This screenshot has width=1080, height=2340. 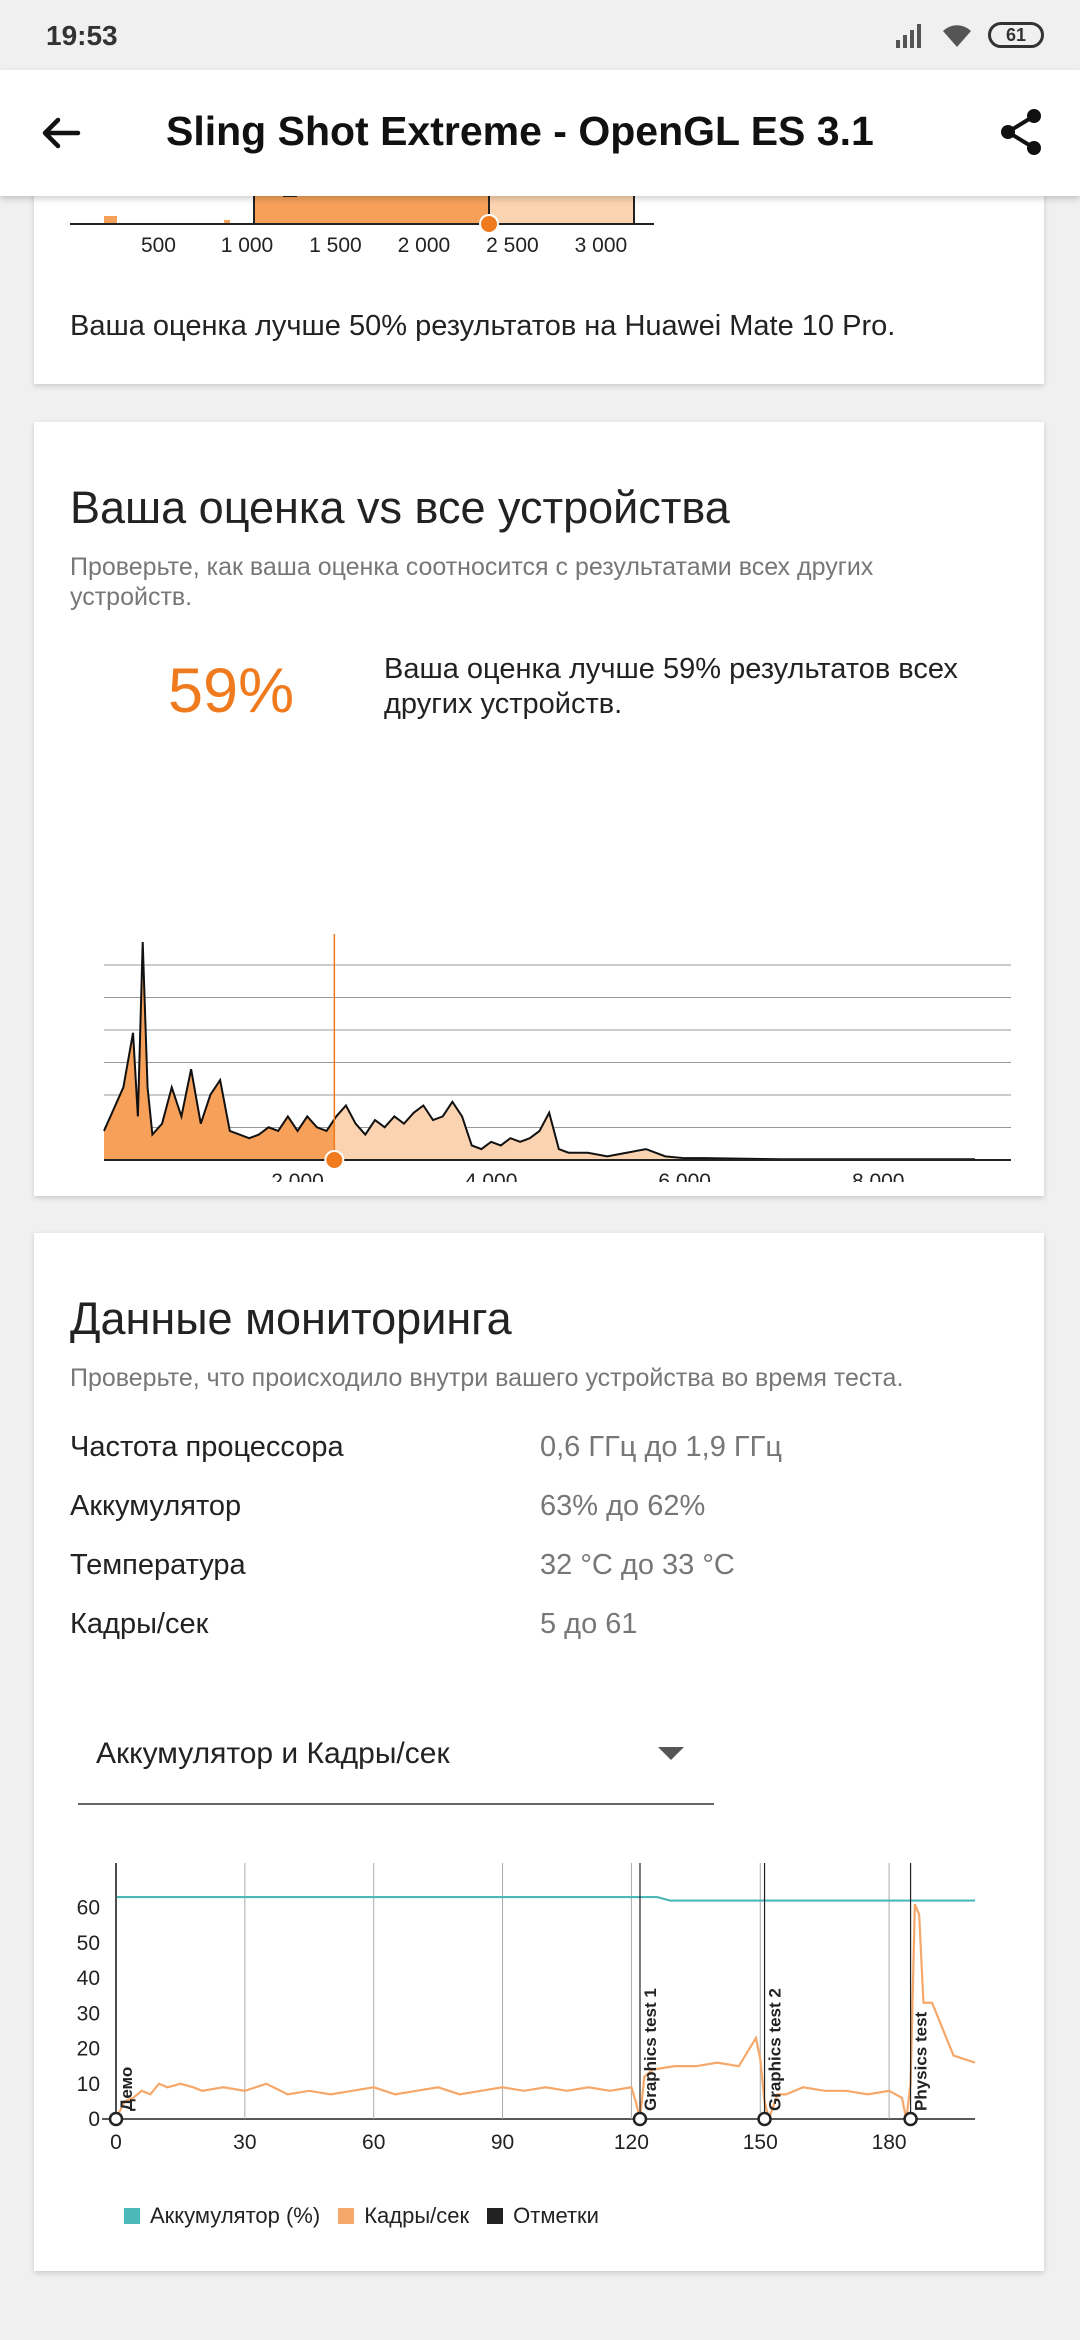 I want to click on x-tick-label: 1 500, so click(x=335, y=245).